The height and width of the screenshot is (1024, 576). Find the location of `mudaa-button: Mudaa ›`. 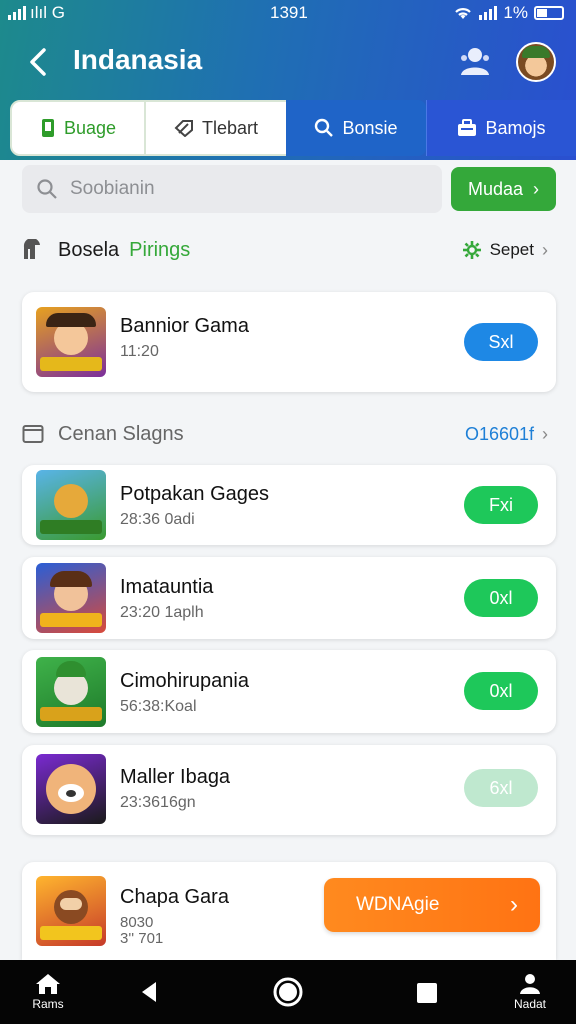

mudaa-button: Mudaa › is located at coordinates (503, 189).